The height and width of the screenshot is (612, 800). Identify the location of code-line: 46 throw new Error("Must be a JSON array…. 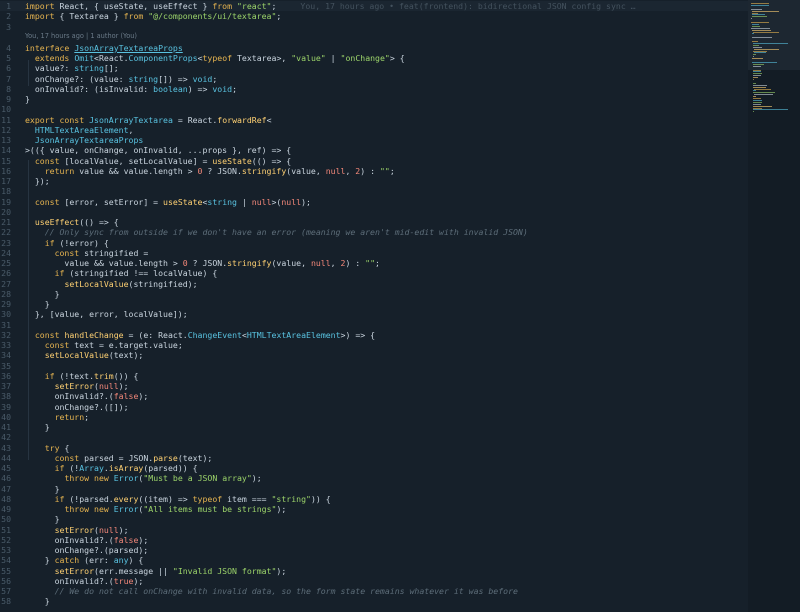
(374, 478).